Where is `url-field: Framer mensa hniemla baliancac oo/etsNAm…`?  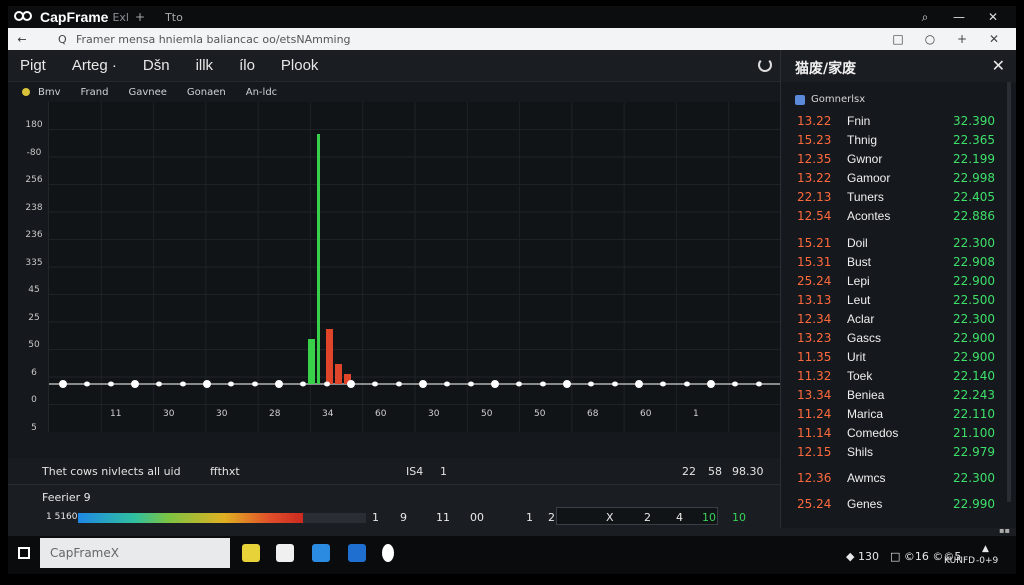
url-field: Framer mensa hniemla baliancac oo/etsNAm… is located at coordinates (213, 39).